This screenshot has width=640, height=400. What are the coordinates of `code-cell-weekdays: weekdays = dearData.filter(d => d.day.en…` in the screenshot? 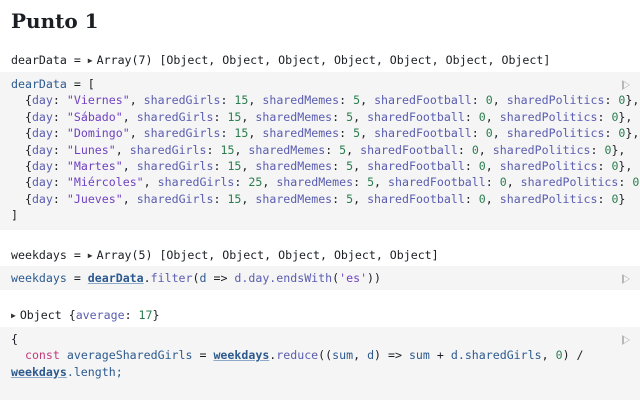 It's located at (320, 278).